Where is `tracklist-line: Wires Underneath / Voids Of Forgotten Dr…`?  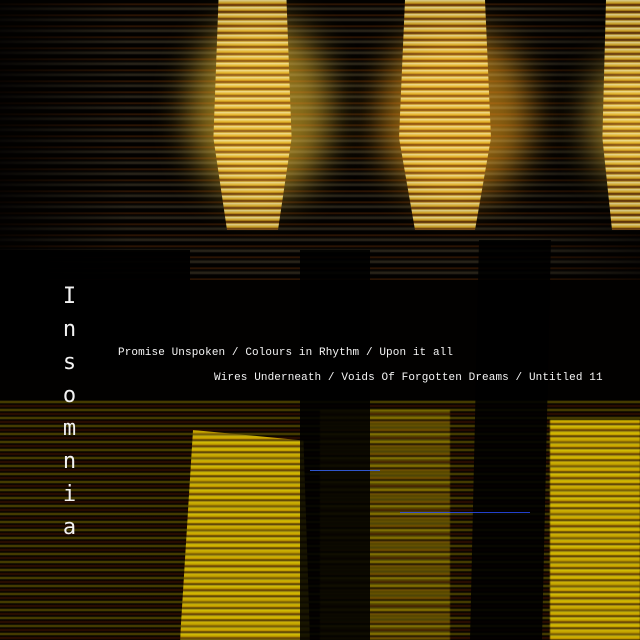 tracklist-line: Wires Underneath / Voids Of Forgotten Dr… is located at coordinates (408, 378).